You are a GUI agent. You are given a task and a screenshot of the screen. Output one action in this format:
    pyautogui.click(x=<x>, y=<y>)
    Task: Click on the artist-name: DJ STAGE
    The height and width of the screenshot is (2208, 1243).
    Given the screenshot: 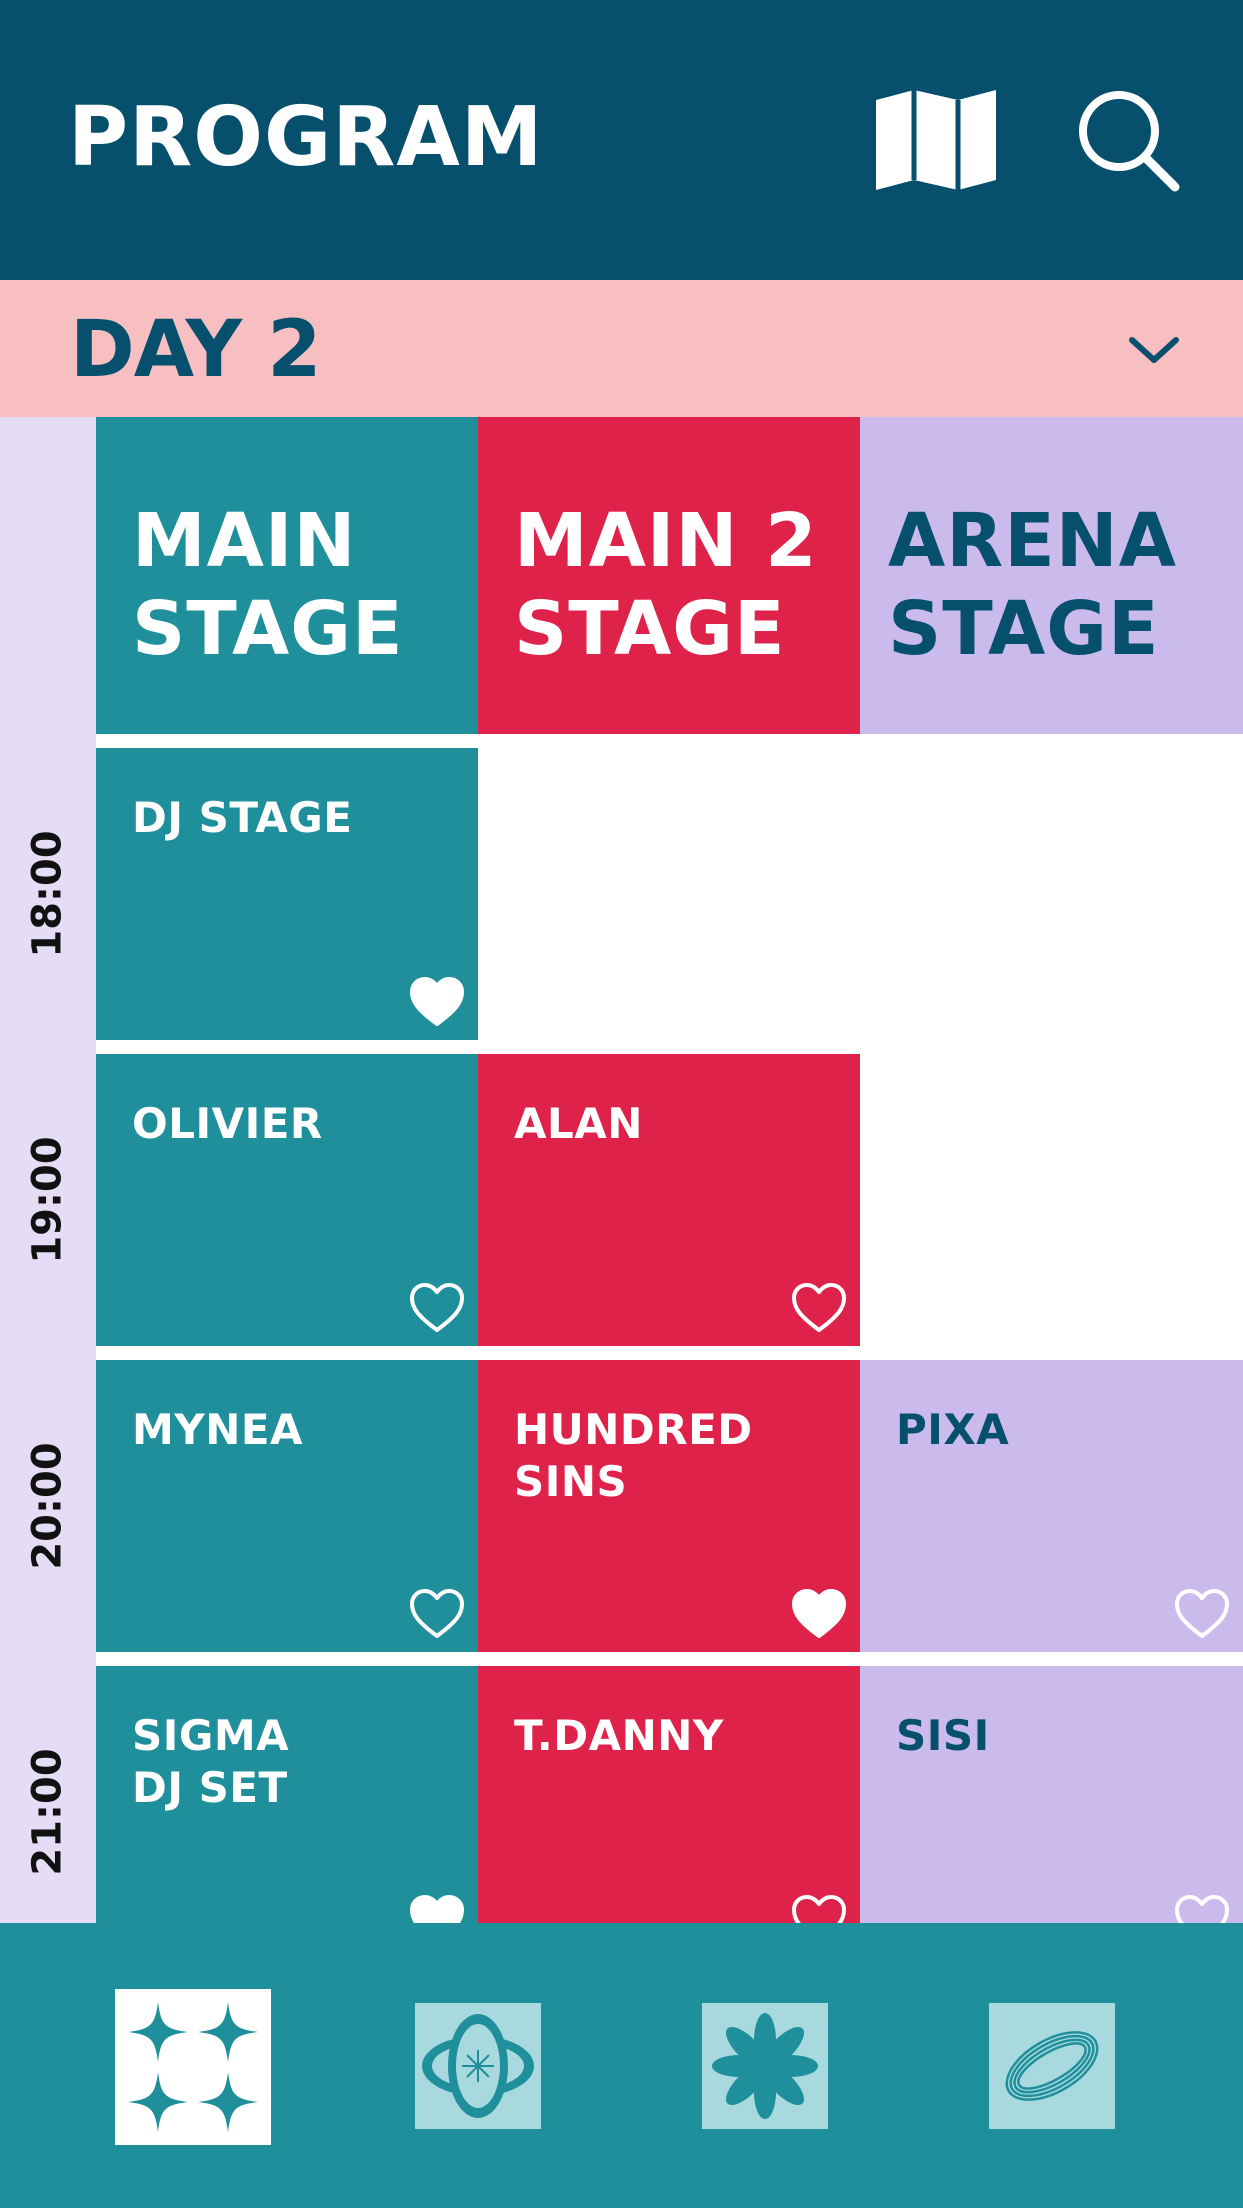 What is the action you would take?
    pyautogui.click(x=242, y=817)
    